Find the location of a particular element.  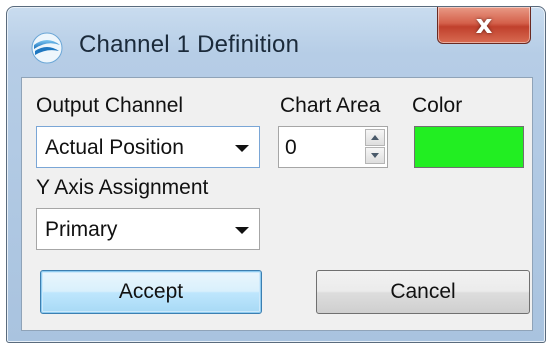

spin-up-icon is located at coordinates (375, 137).